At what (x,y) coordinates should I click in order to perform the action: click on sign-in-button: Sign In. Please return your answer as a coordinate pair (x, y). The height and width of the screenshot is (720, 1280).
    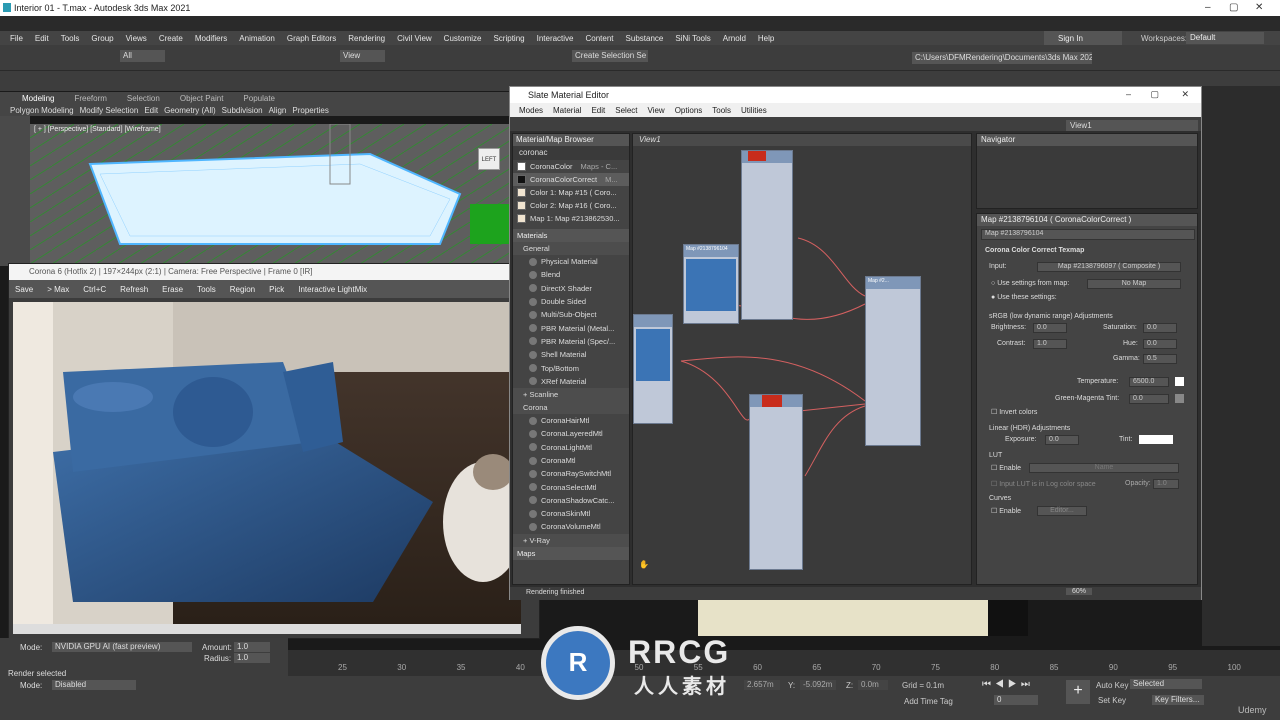
    Looking at the image, I should click on (1083, 38).